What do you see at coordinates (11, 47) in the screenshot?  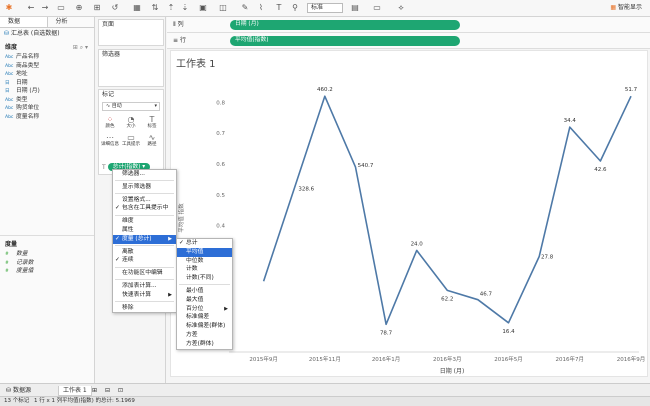 I see `dimensions-title: 维度` at bounding box center [11, 47].